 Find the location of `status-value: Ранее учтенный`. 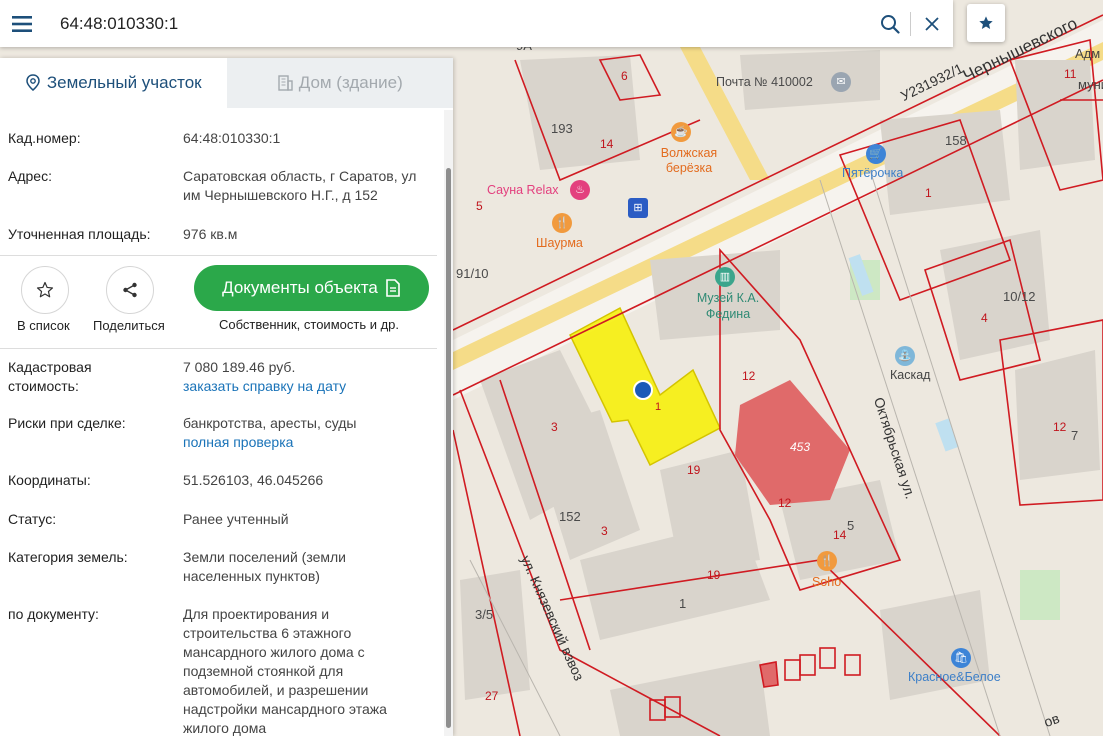

status-value: Ранее учтенный is located at coordinates (236, 519).